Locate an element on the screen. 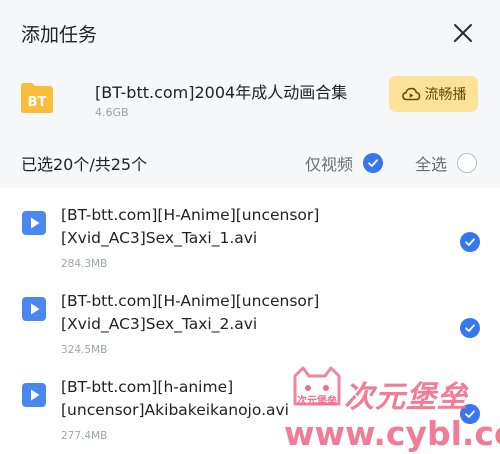 The image size is (500, 454). only-video-toggle: 仅视频 is located at coordinates (344, 163).